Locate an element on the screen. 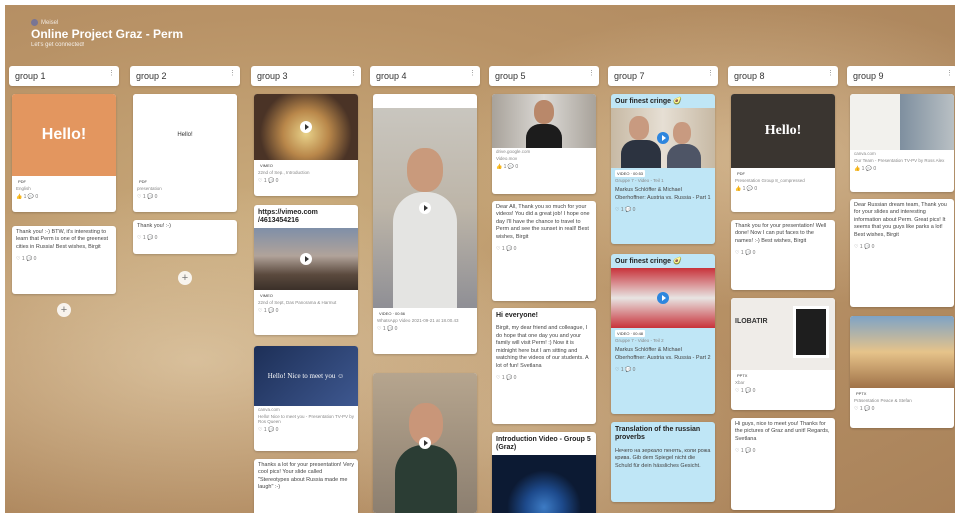 The height and width of the screenshot is (518, 960). pptx-preview: ILOBATIR is located at coordinates (783, 334).